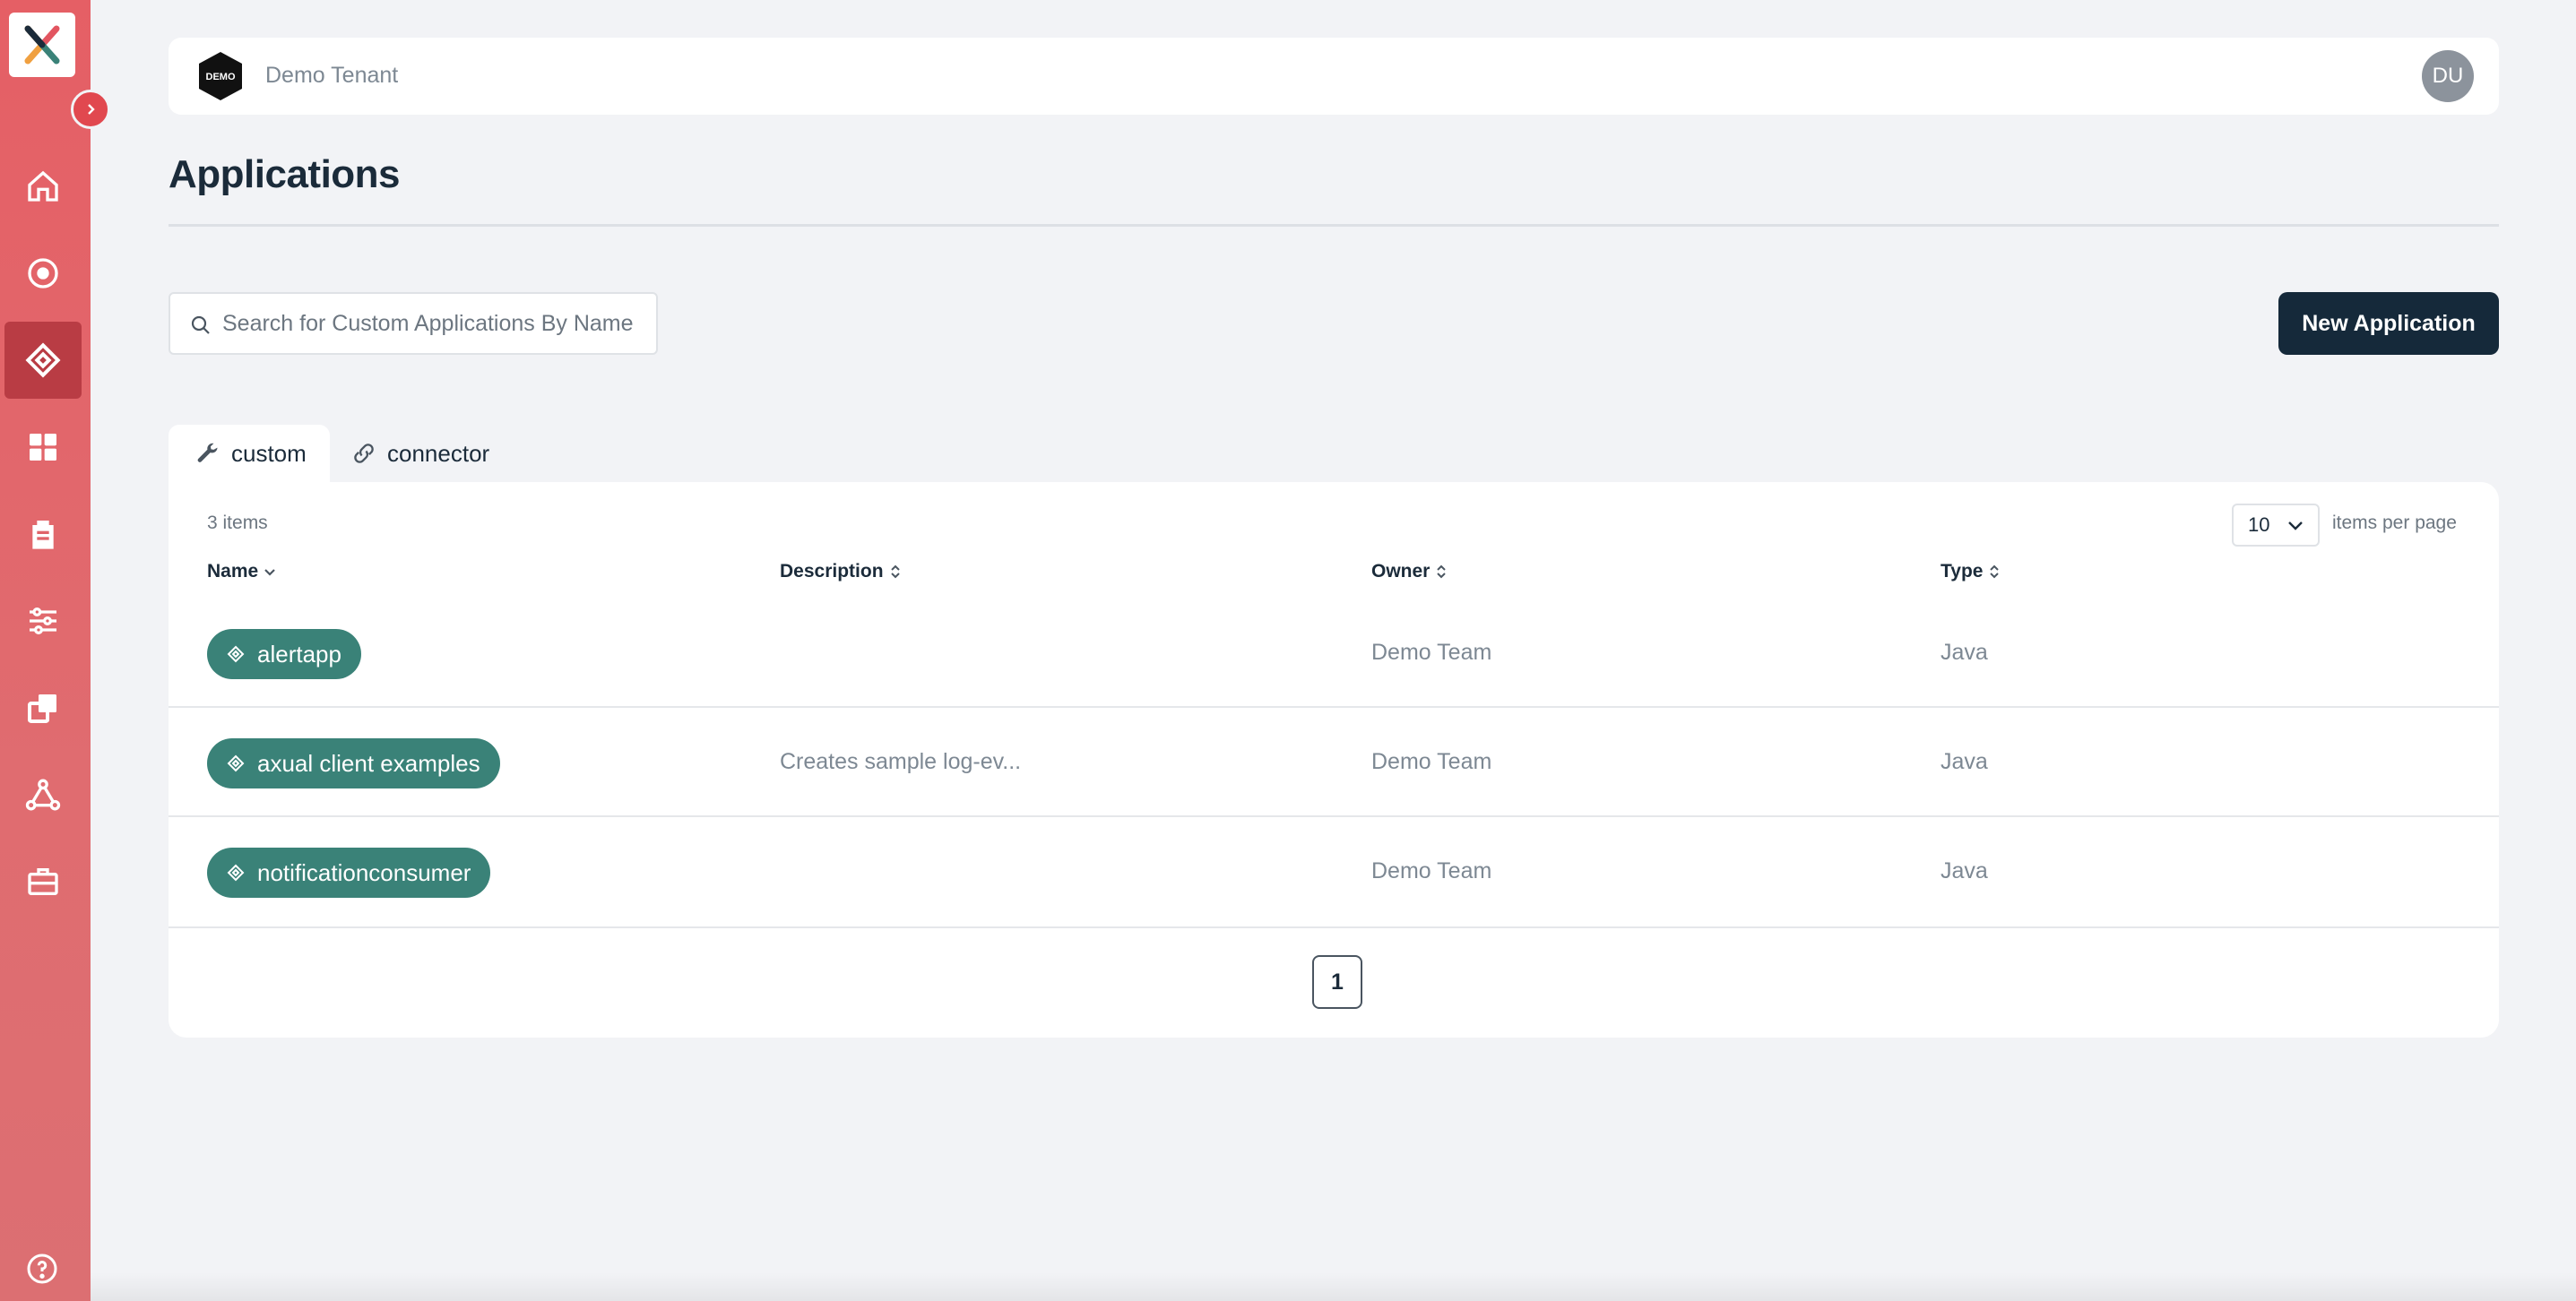 This screenshot has height=1301, width=2576. Describe the element at coordinates (1334, 76) in the screenshot. I see `top-bar: DEMO Demo Tenant DU` at that location.